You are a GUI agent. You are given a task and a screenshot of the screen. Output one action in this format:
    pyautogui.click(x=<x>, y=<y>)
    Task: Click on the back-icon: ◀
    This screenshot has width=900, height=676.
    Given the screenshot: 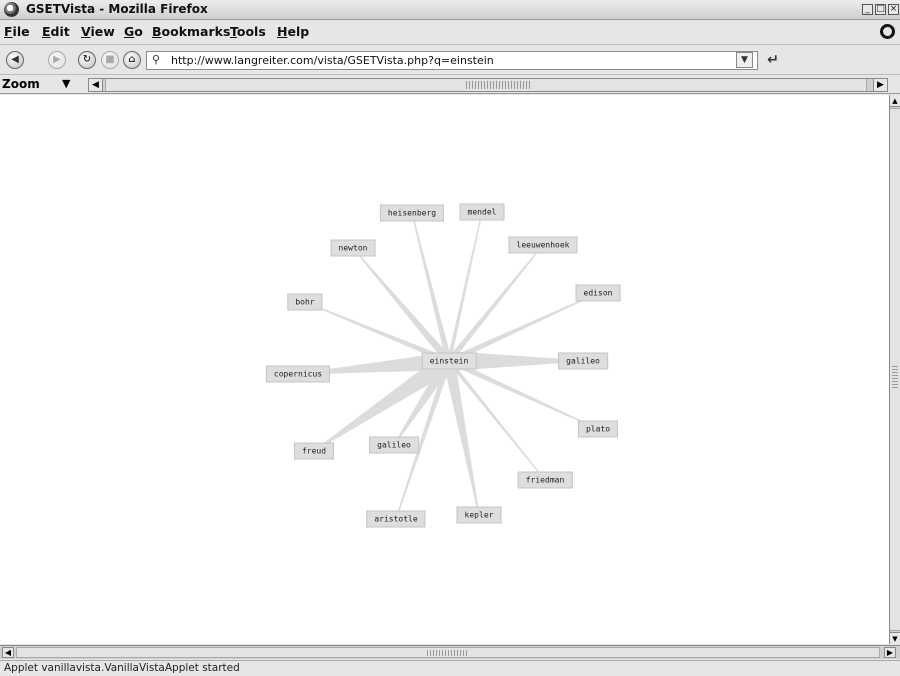 What is the action you would take?
    pyautogui.click(x=15, y=60)
    